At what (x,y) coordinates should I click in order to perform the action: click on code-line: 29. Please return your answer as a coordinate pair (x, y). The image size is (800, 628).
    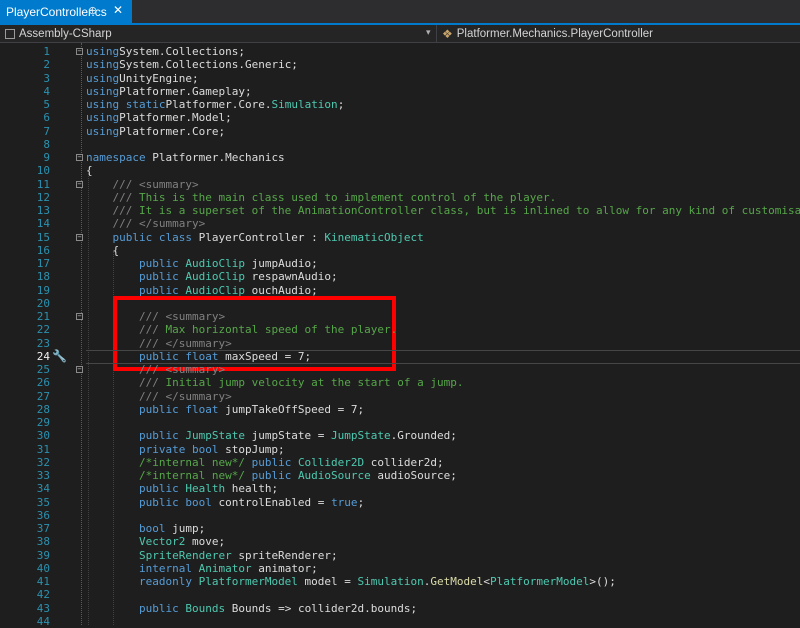
    Looking at the image, I should click on (400, 422).